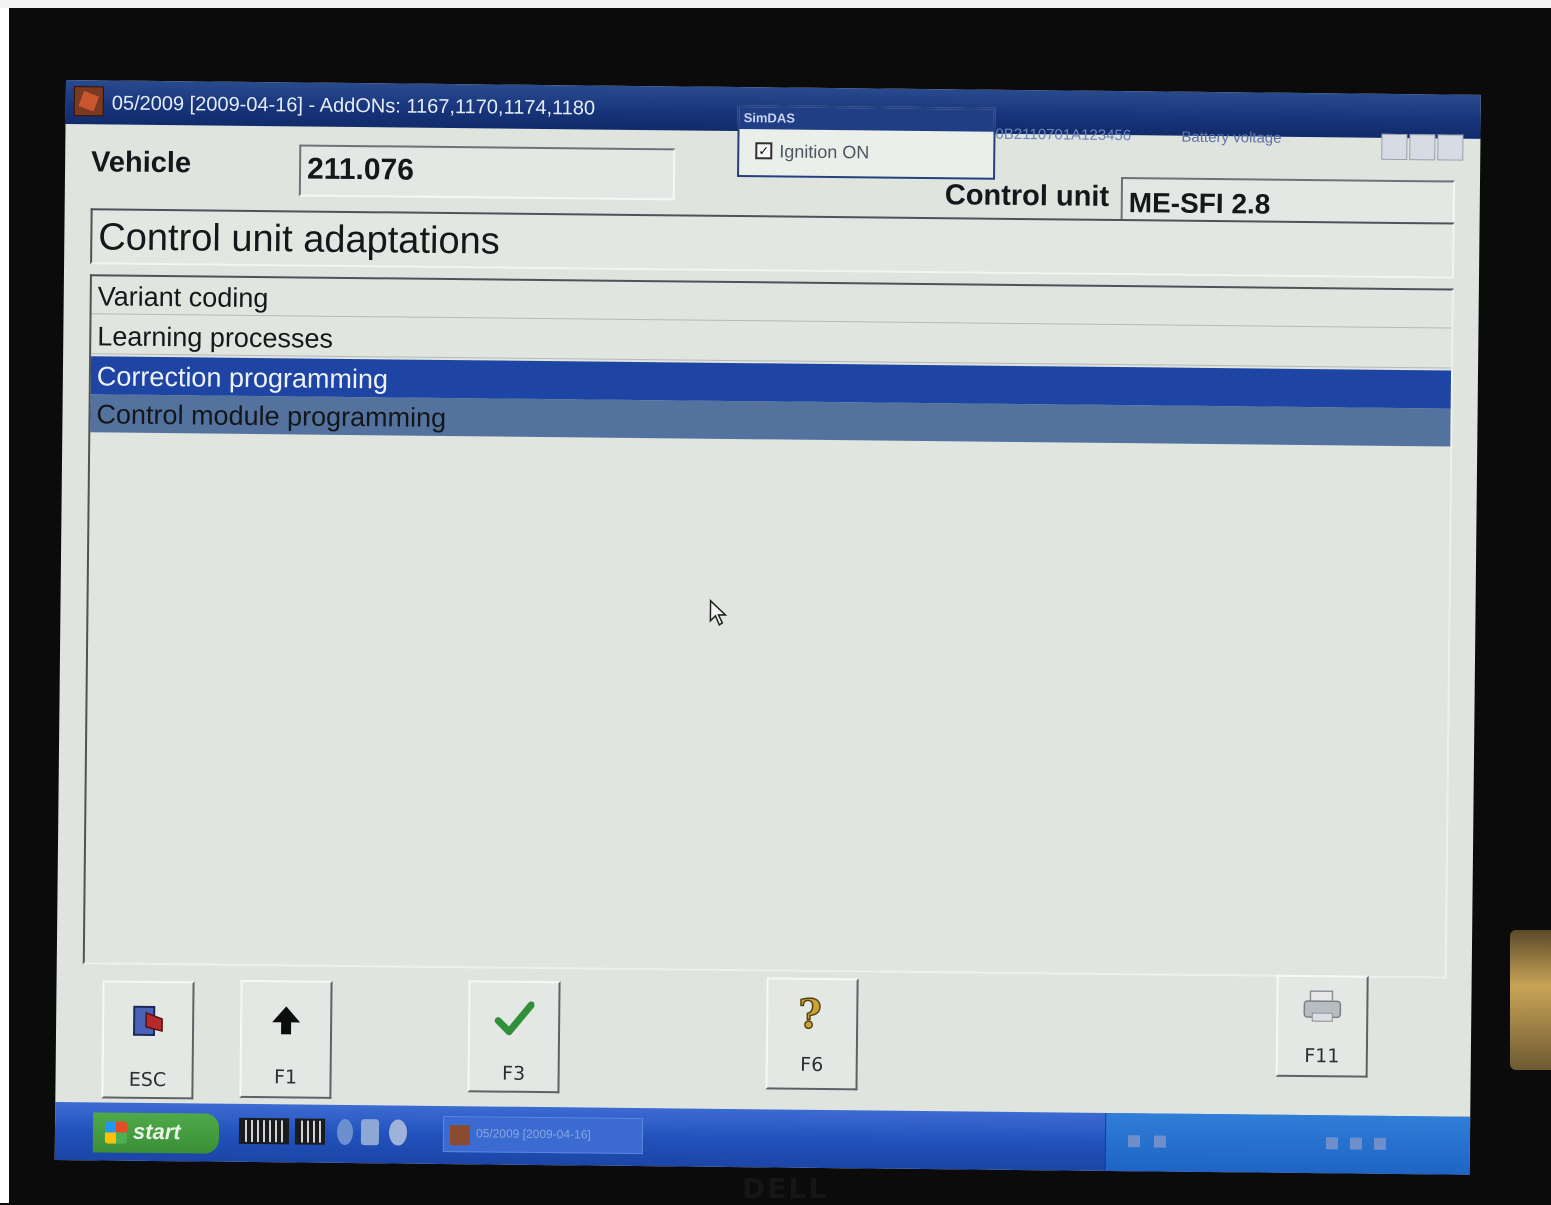 This screenshot has width=1551, height=1205. Describe the element at coordinates (764, 151) in the screenshot. I see `ignition-checkbox: ✓` at that location.